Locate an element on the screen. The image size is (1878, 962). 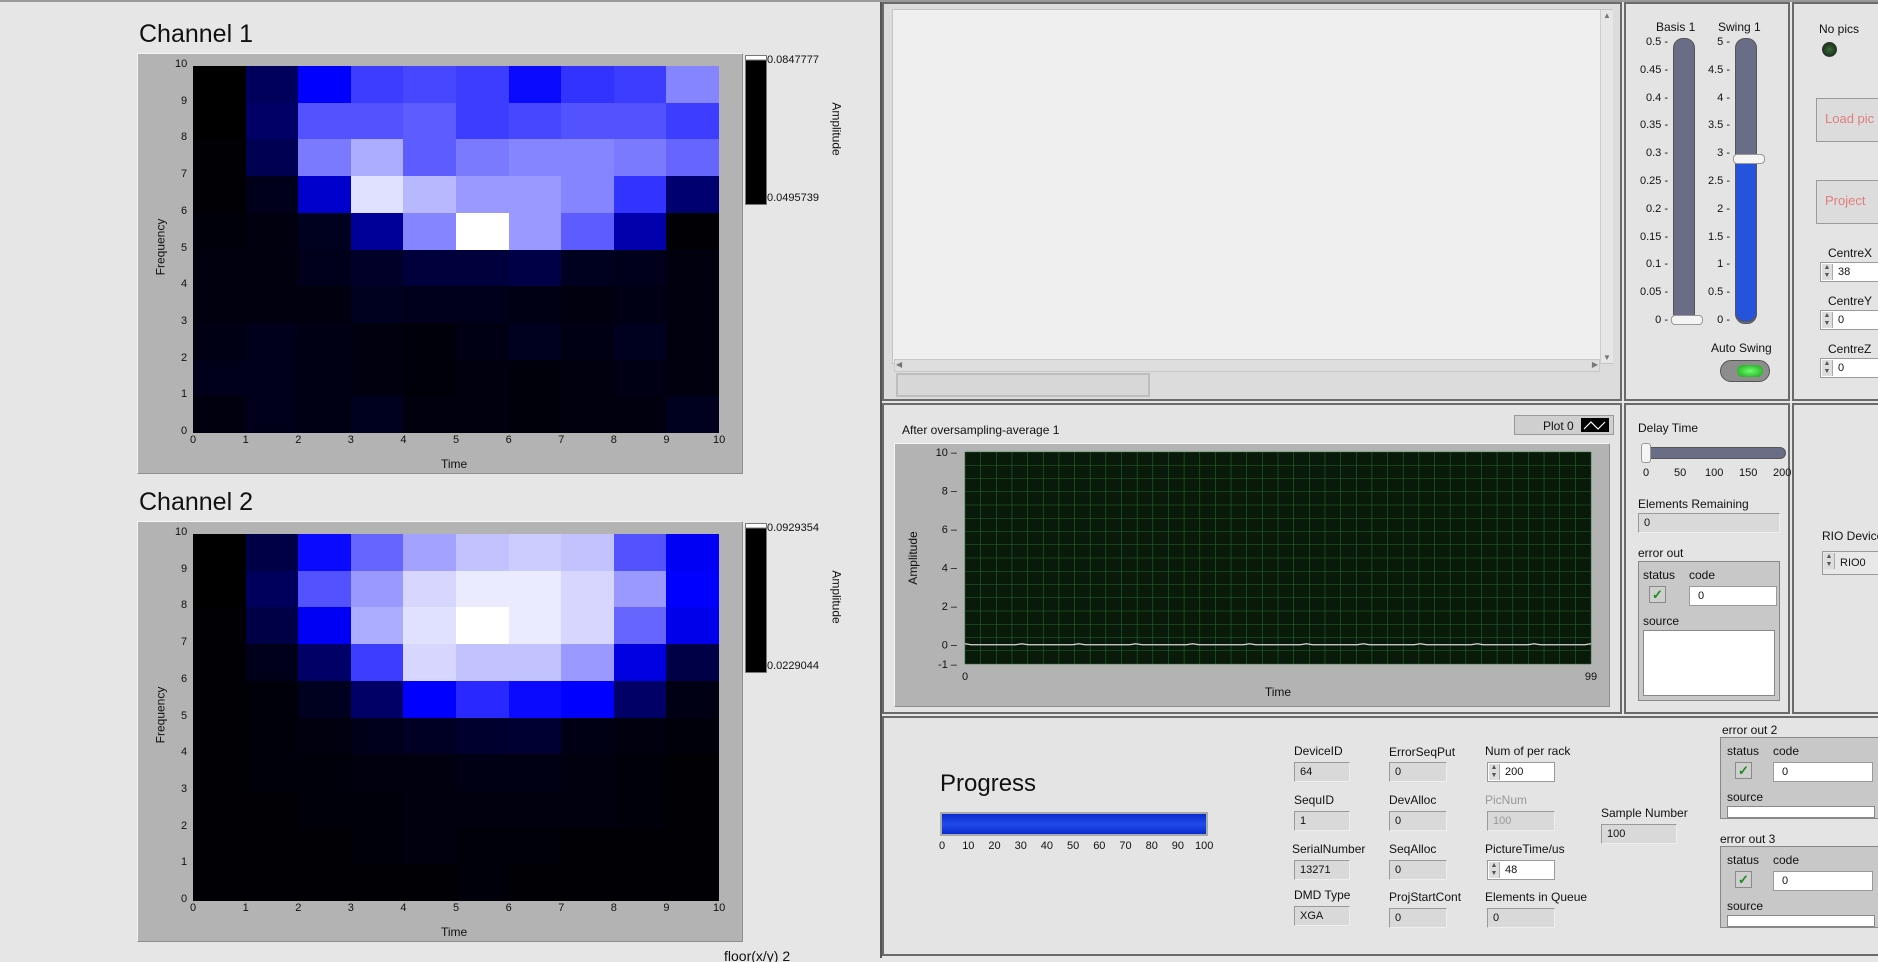
centrez-input: ▲ ▼ 0 is located at coordinates (1849, 368).